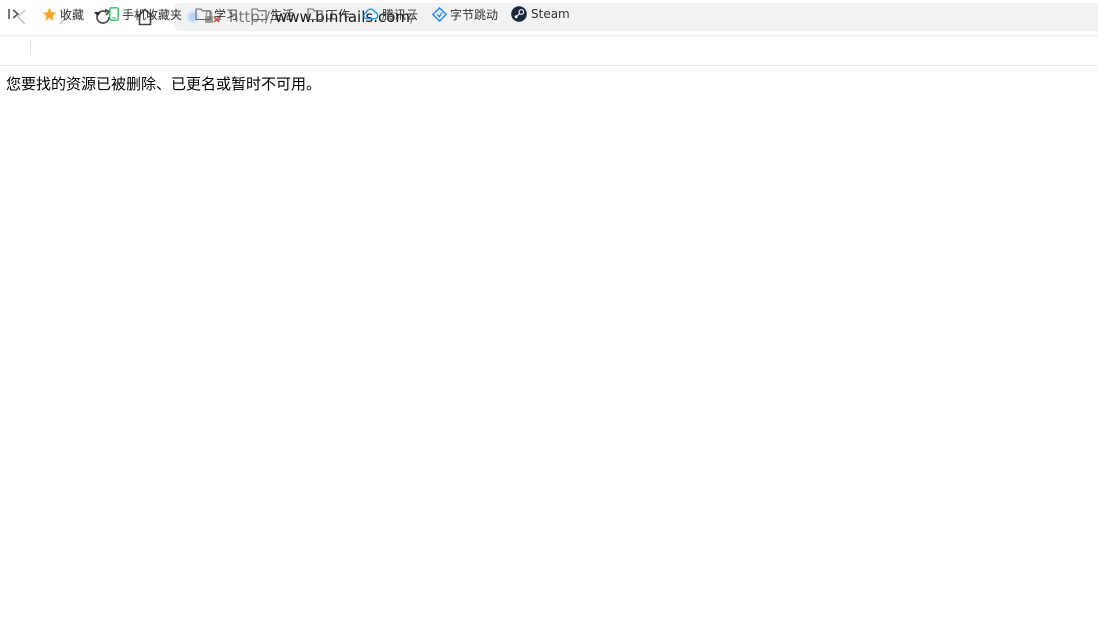  What do you see at coordinates (30, 49) in the screenshot?
I see `bookmarks-divider` at bounding box center [30, 49].